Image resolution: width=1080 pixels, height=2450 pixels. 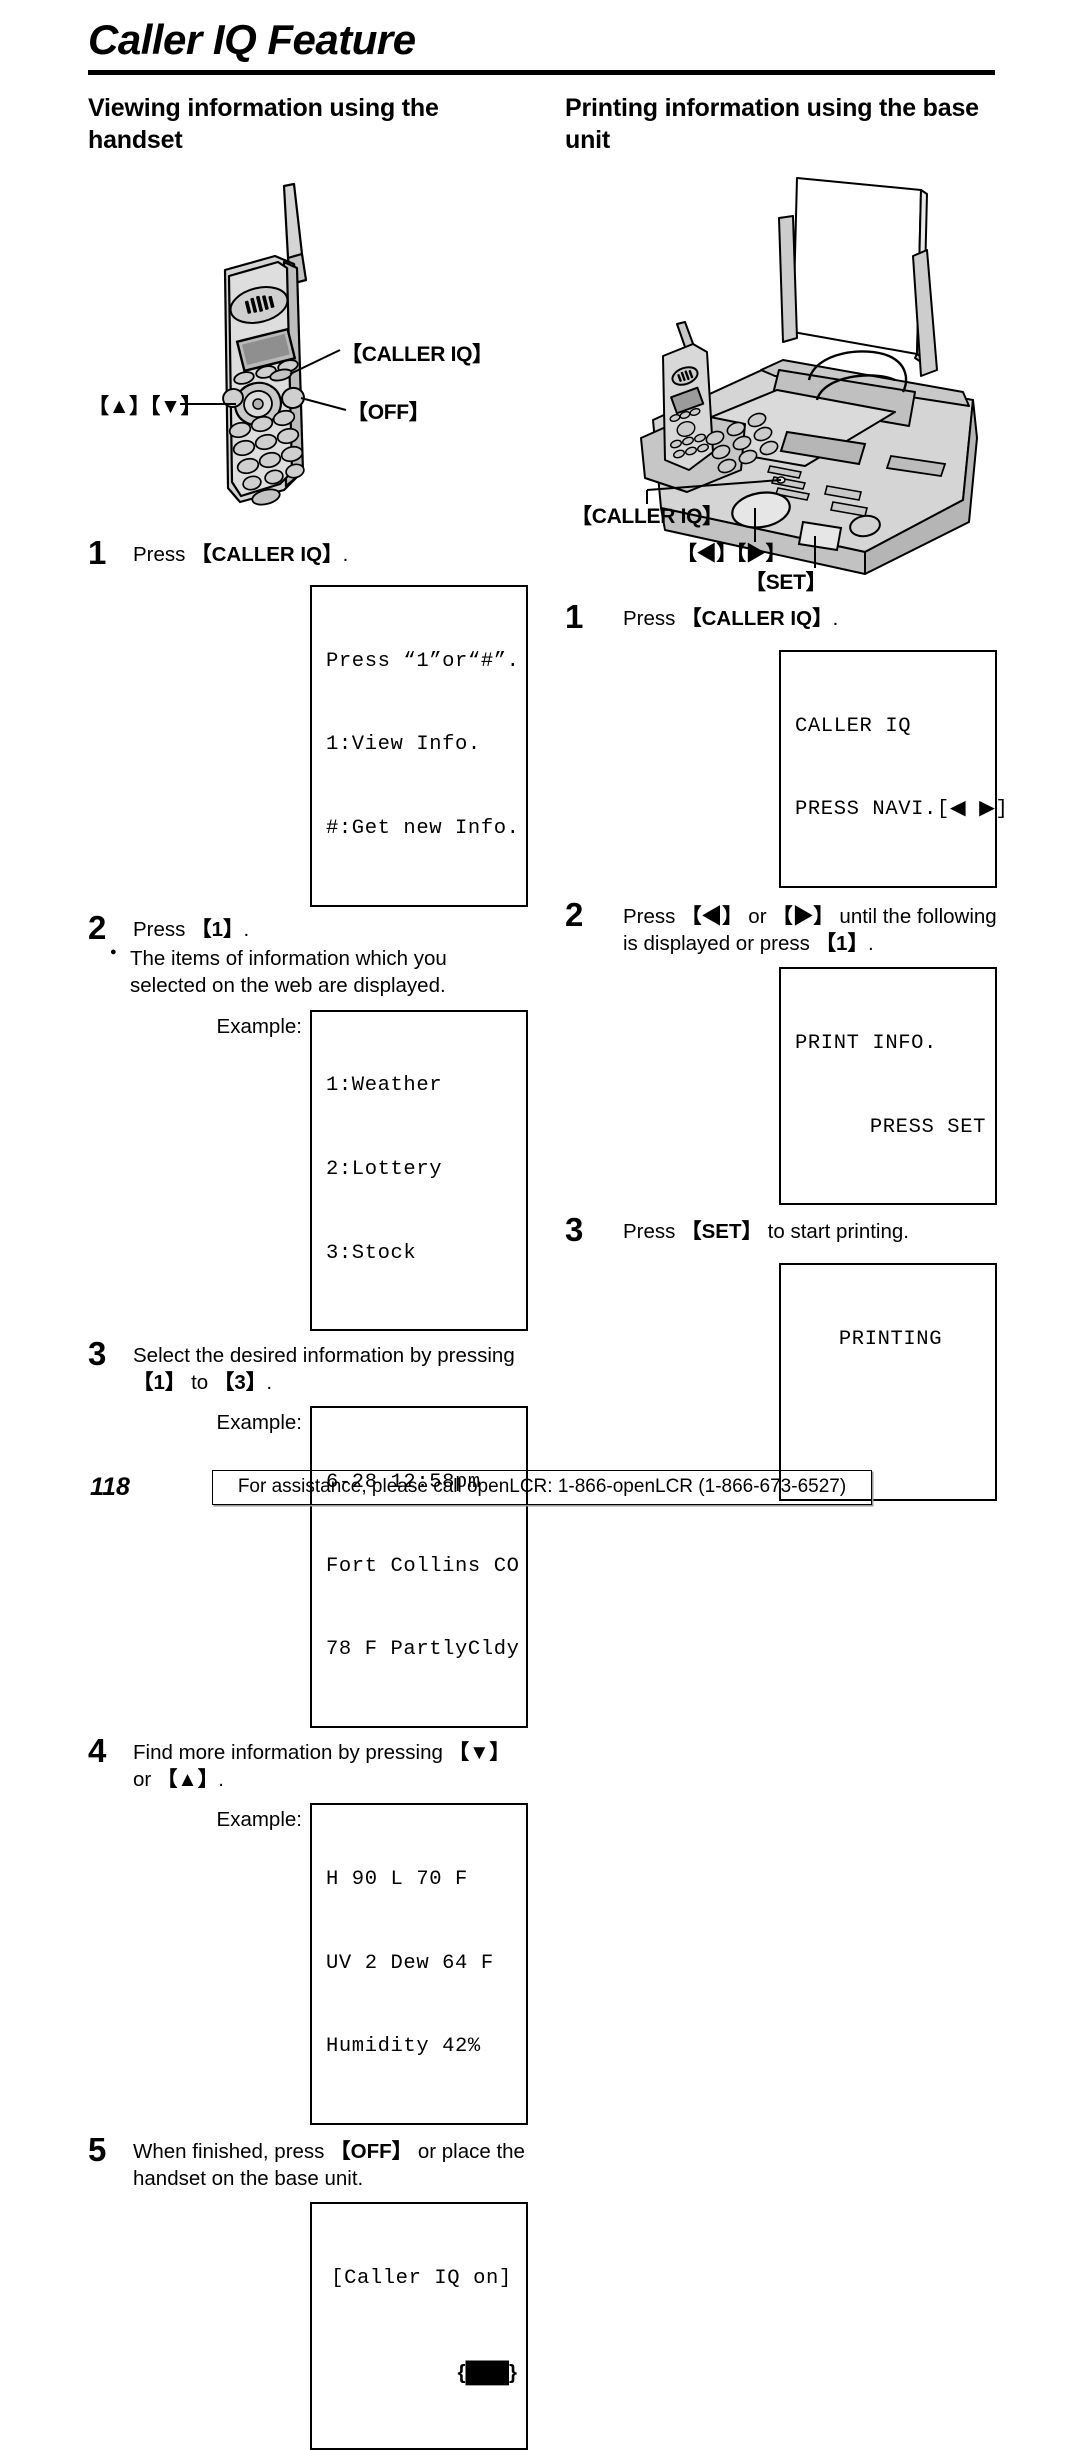 I want to click on step-number: 2, so click(x=97, y=927).